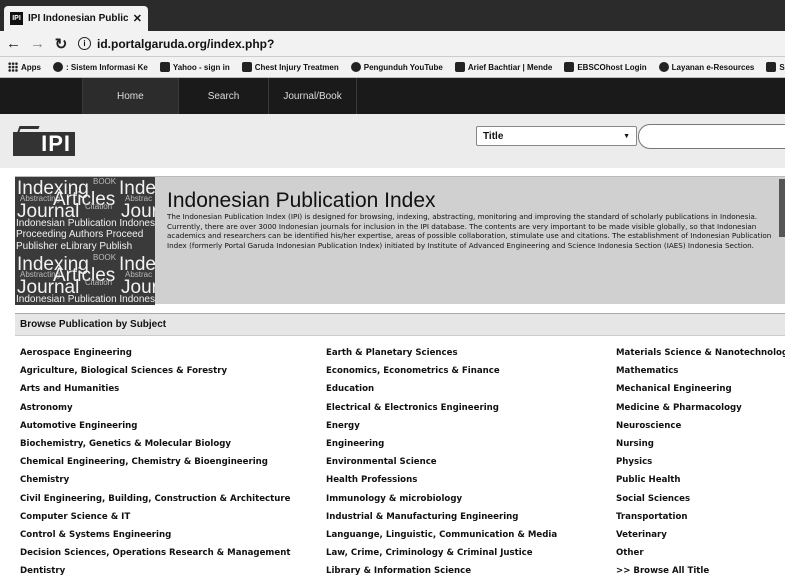 The height and width of the screenshot is (584, 785). What do you see at coordinates (392, 15) in the screenshot?
I see `browser-tab-strip: IPI IPI Indonesian Publicatio ✕` at bounding box center [392, 15].